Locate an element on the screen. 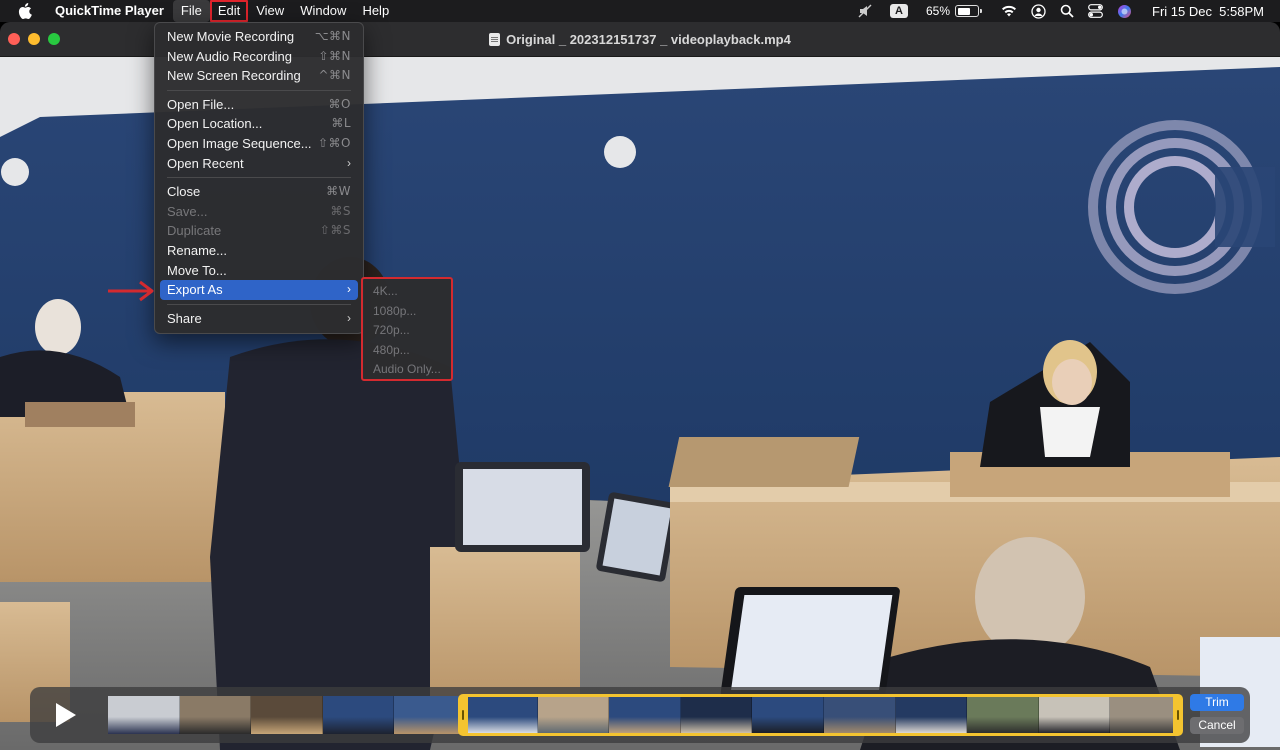  menu-item-label: Close is located at coordinates (184, 192).